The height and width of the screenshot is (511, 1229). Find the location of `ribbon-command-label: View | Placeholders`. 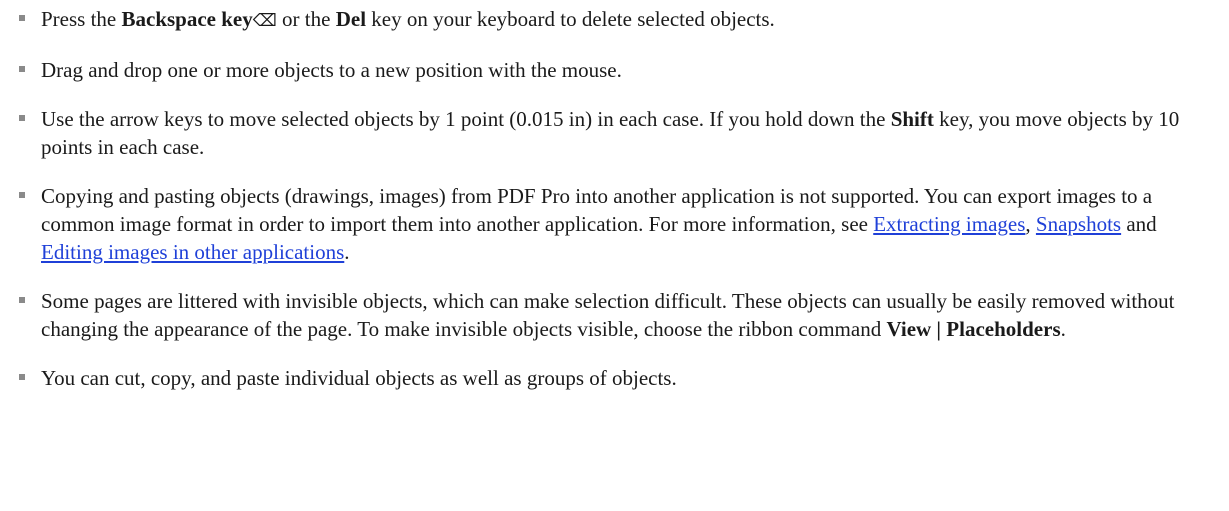

ribbon-command-label: View | Placeholders is located at coordinates (973, 329).